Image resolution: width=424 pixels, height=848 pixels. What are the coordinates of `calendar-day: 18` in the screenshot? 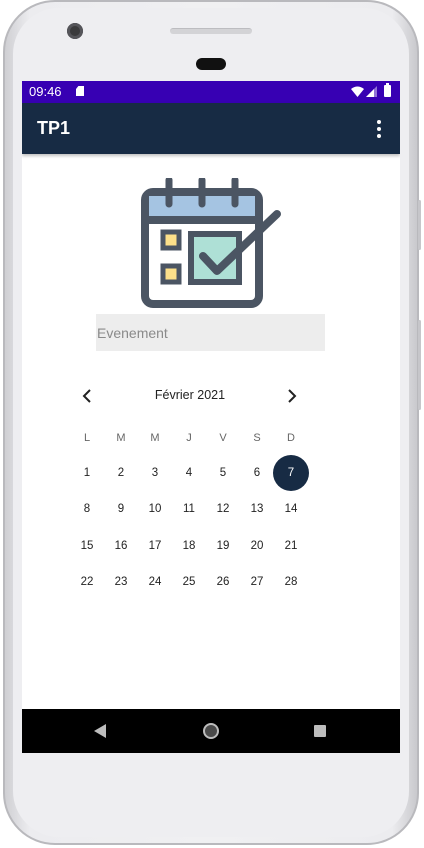 It's located at (189, 546).